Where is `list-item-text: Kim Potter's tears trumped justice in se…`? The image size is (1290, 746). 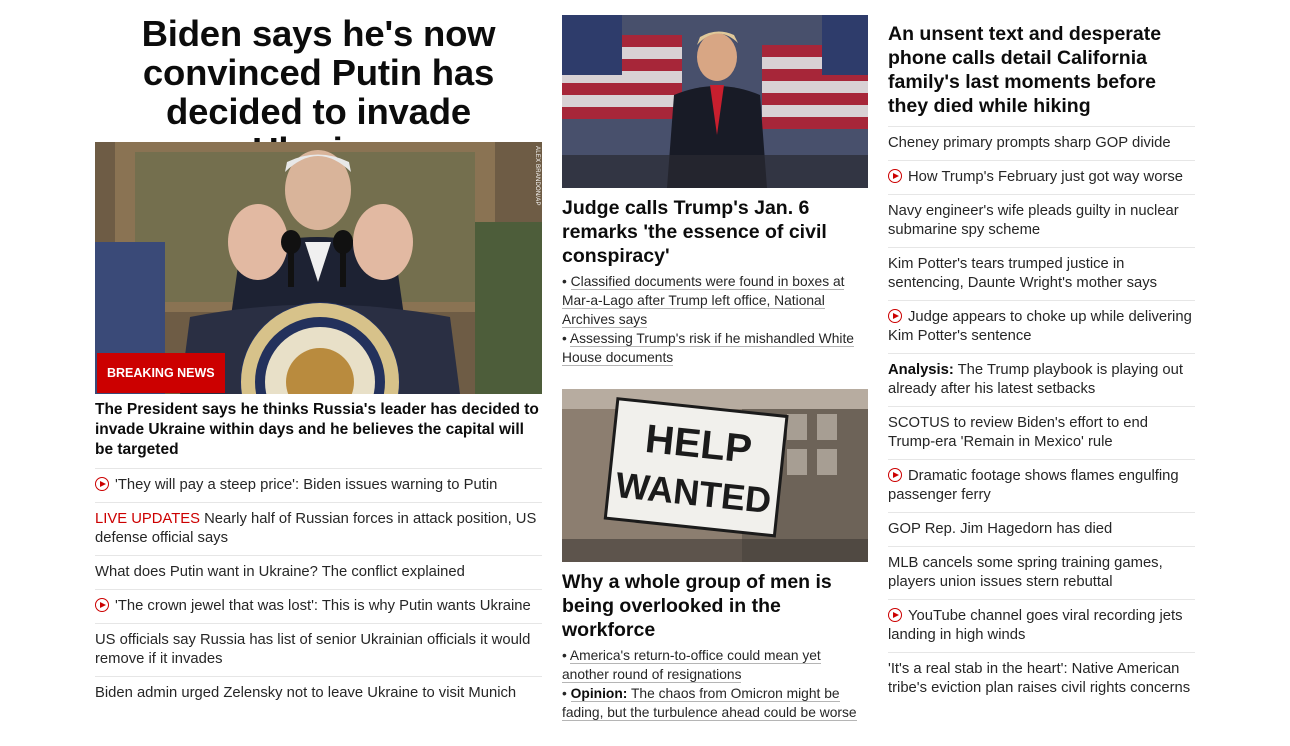
list-item-text: Kim Potter's tears trumped justice in se… is located at coordinates (1023, 273).